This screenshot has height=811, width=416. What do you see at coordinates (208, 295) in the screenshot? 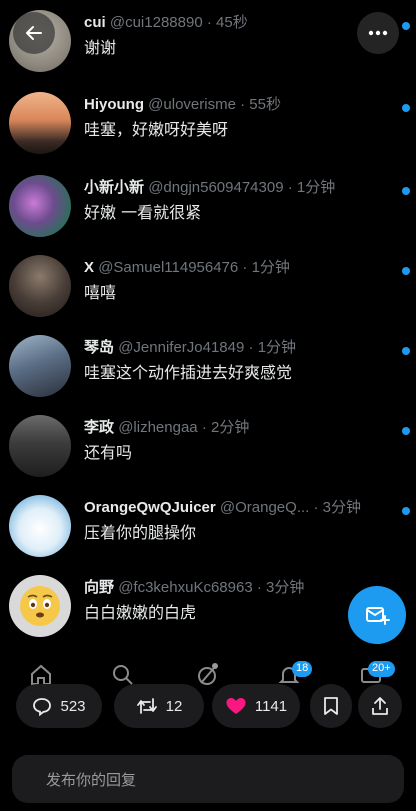
I see `reply-item: X @Samuel114956476 · 1分钟 嘻嘻` at bounding box center [208, 295].